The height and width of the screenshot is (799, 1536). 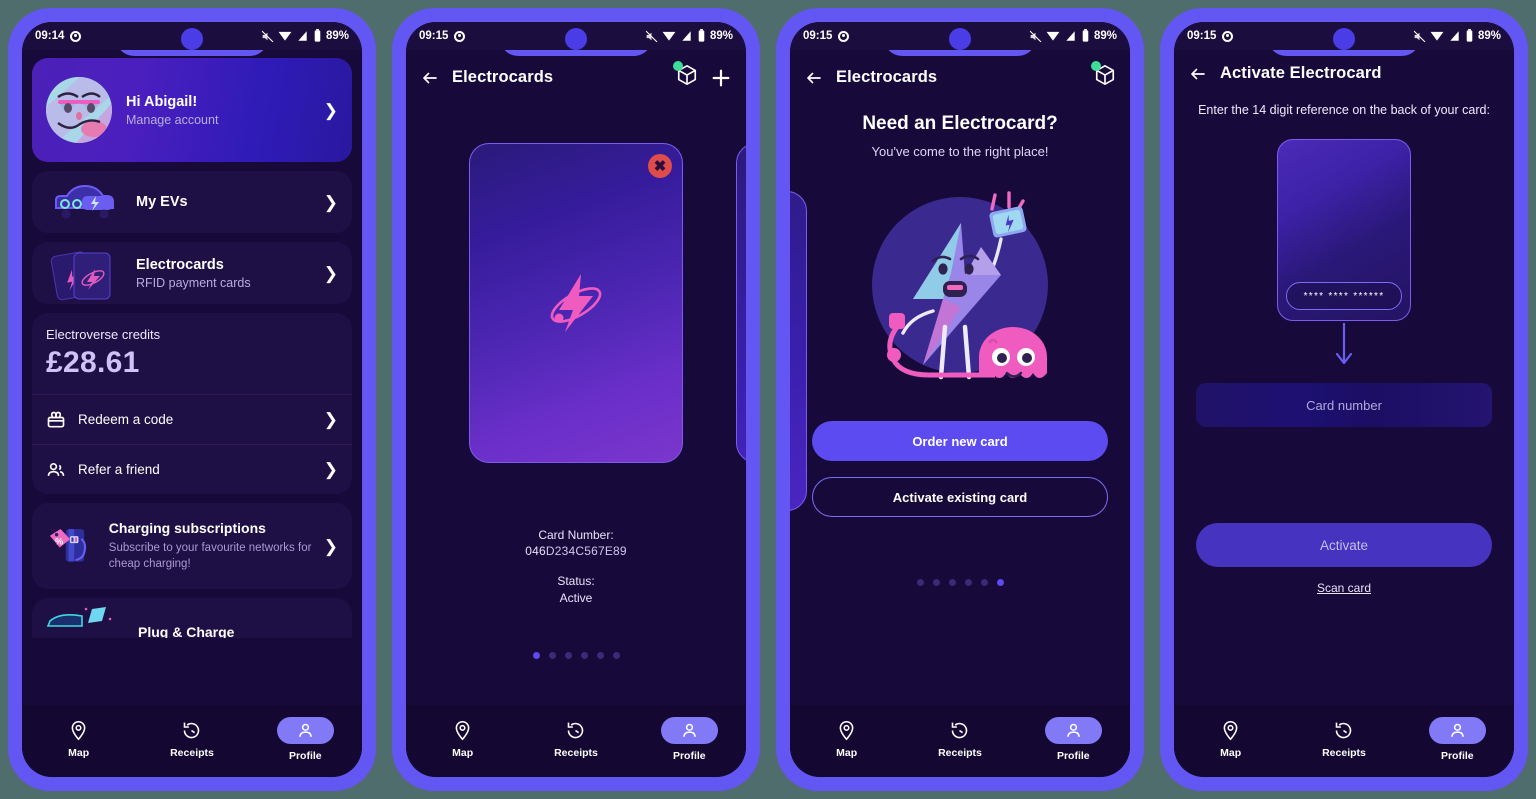 I want to click on manage-account-text: Manage account, so click(x=172, y=119).